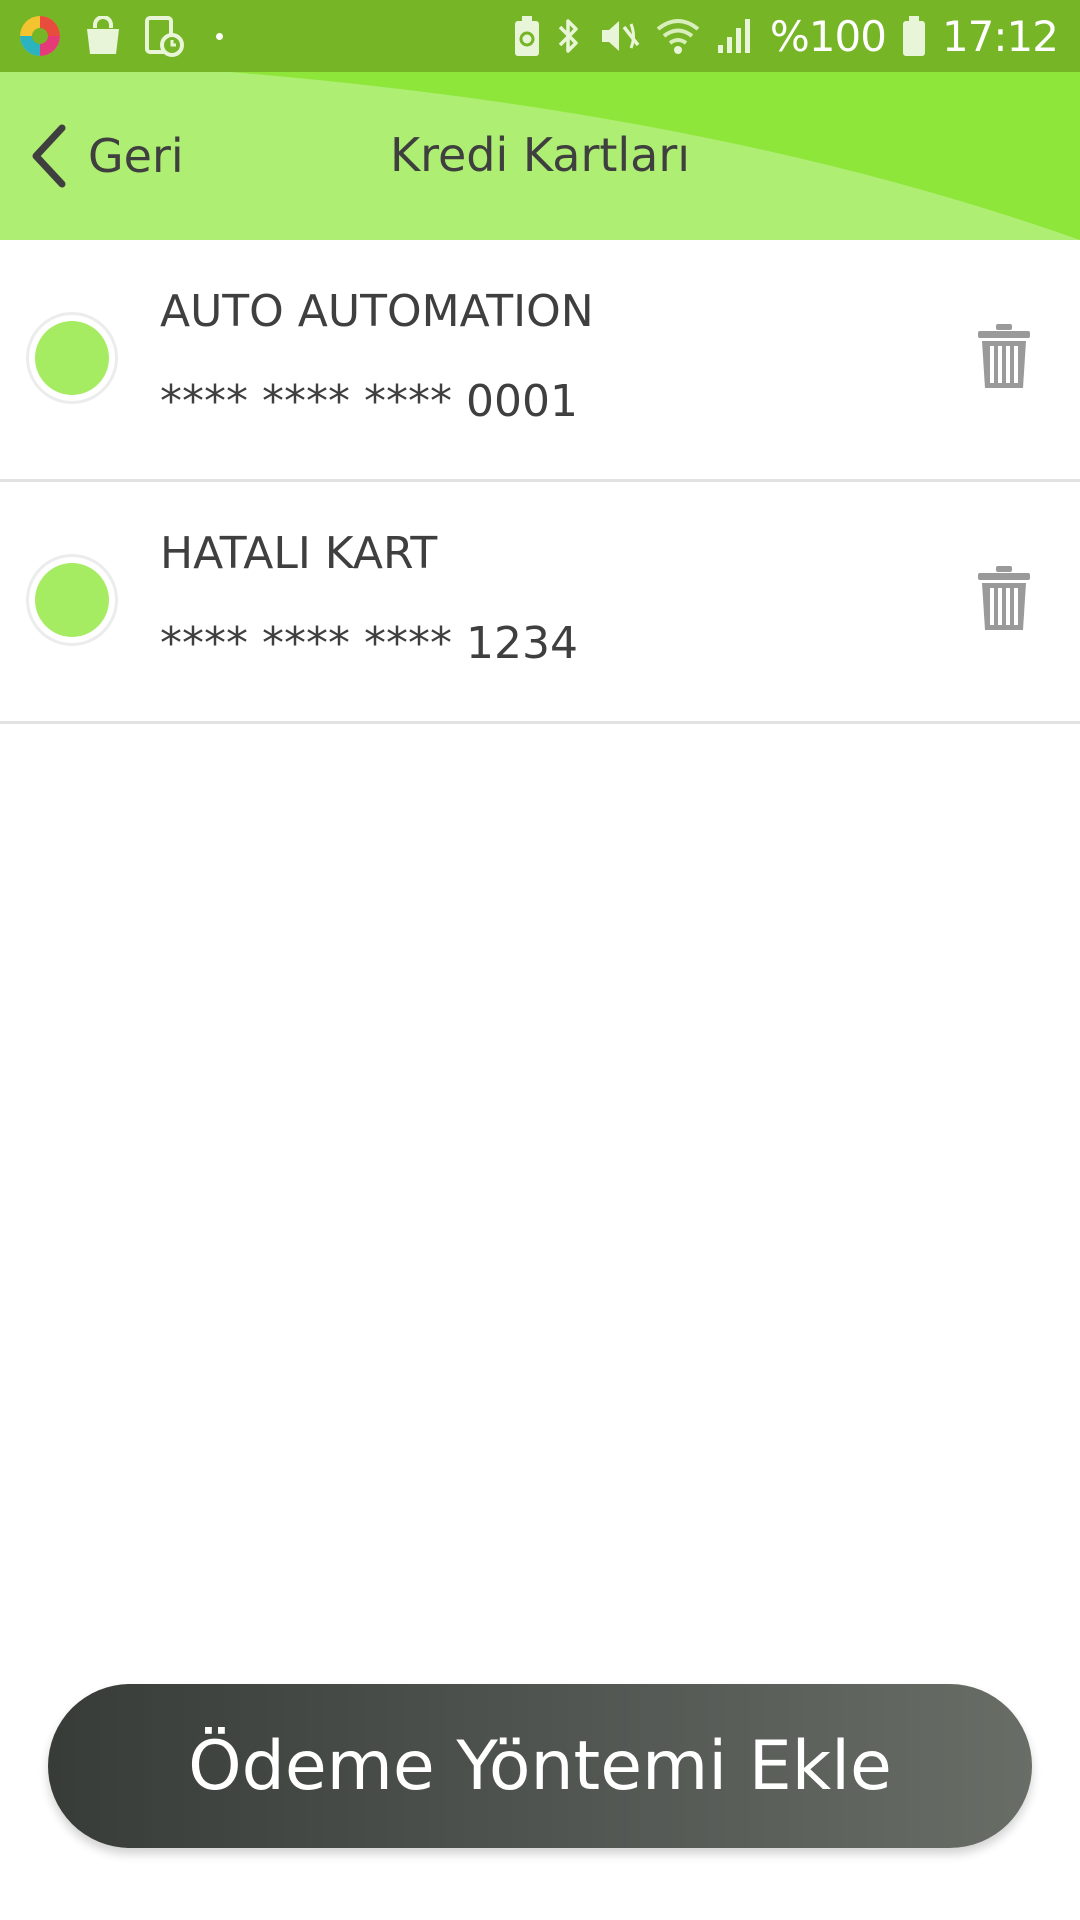 The height and width of the screenshot is (1920, 1080). Describe the element at coordinates (678, 36) in the screenshot. I see `wifi-icon` at that location.